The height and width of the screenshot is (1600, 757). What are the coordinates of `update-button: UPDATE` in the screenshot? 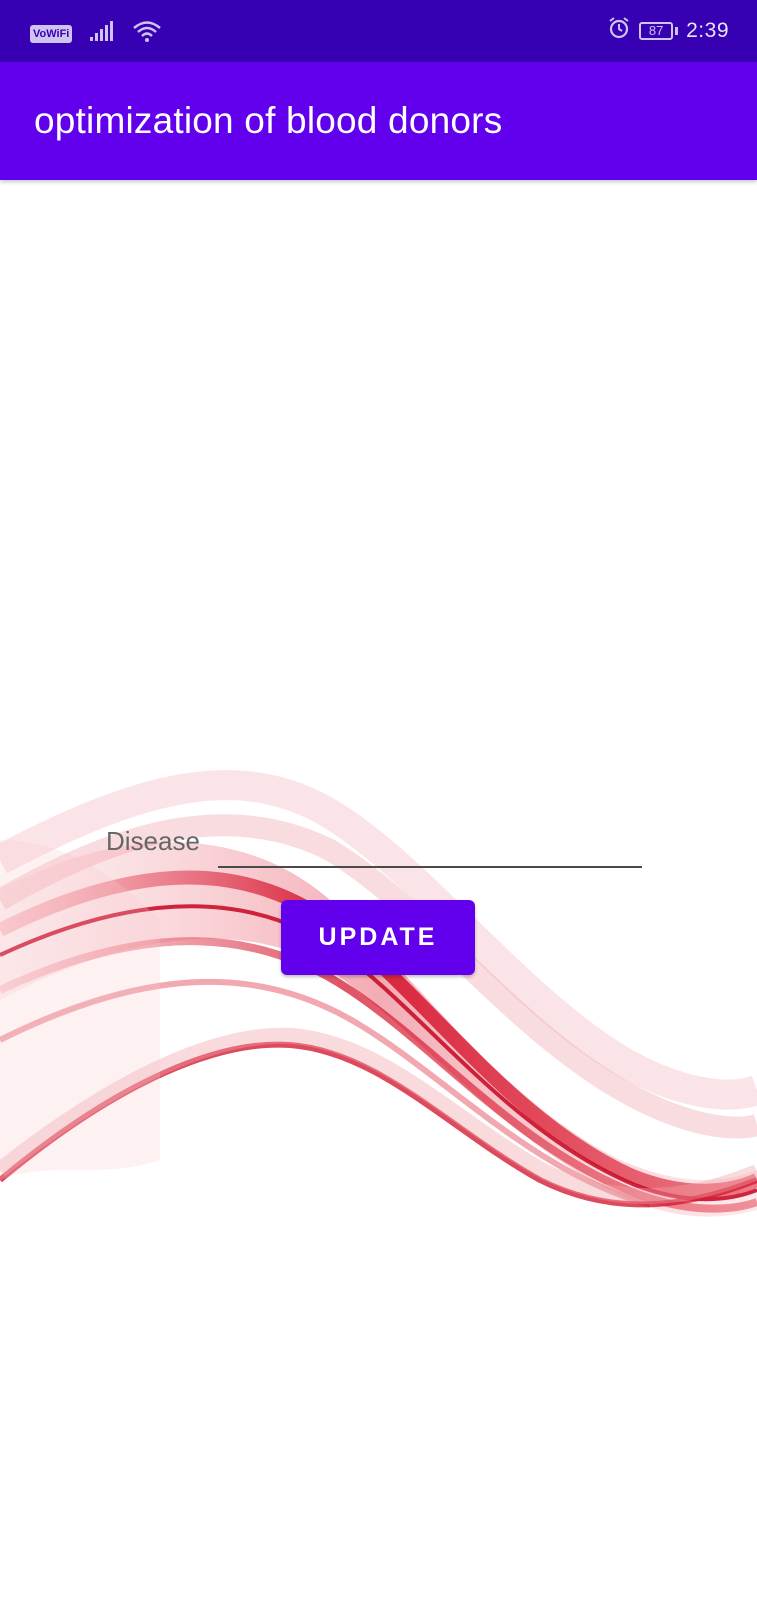 It's located at (378, 937).